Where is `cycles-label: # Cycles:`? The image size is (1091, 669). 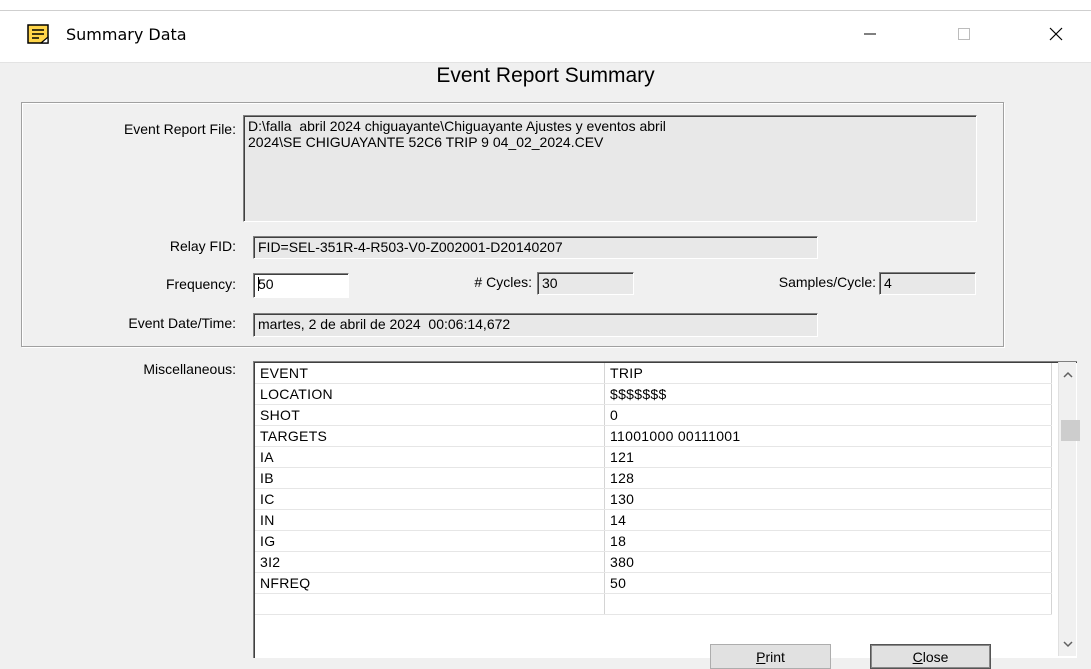 cycles-label: # Cycles: is located at coordinates (503, 282).